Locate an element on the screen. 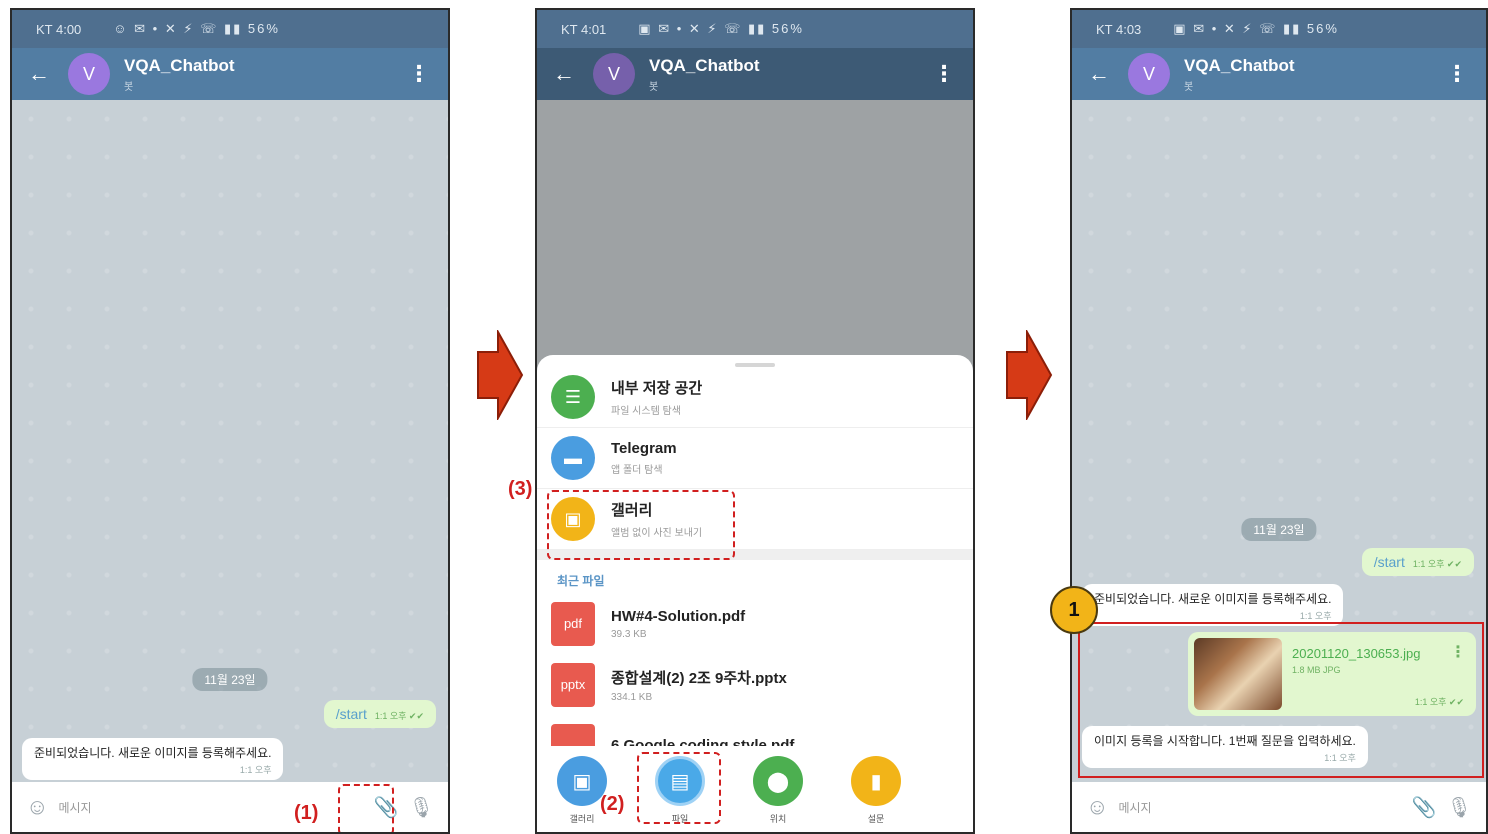  highlight-attach is located at coordinates (366, 808).